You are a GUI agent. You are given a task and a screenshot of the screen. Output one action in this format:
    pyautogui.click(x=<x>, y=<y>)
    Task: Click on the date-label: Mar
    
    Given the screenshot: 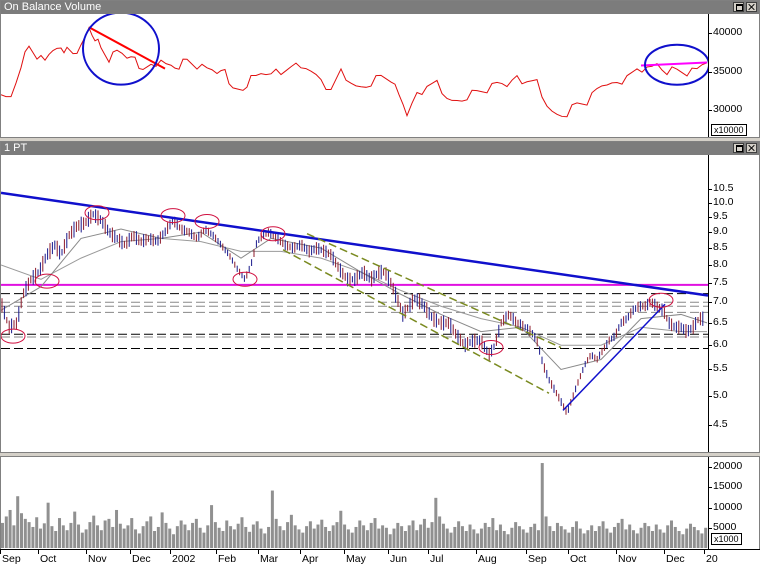 What is the action you would take?
    pyautogui.click(x=269, y=559)
    